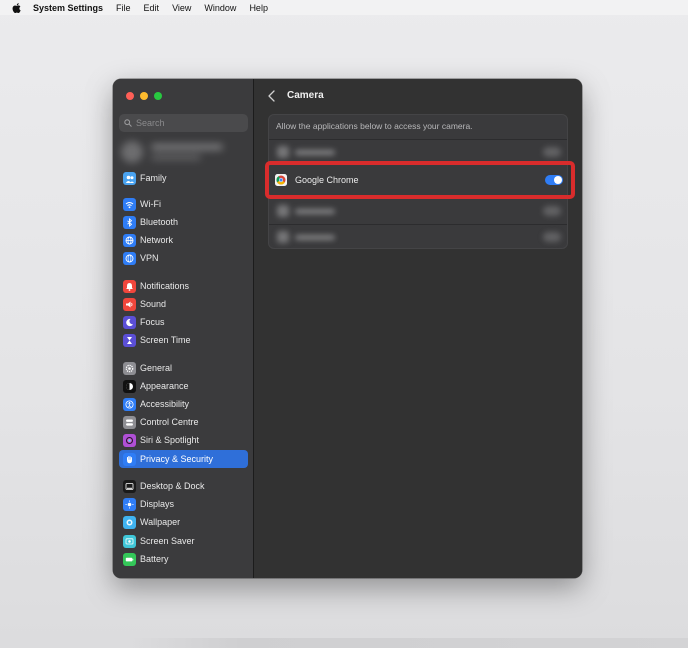  I want to click on bell-icon, so click(129, 286).